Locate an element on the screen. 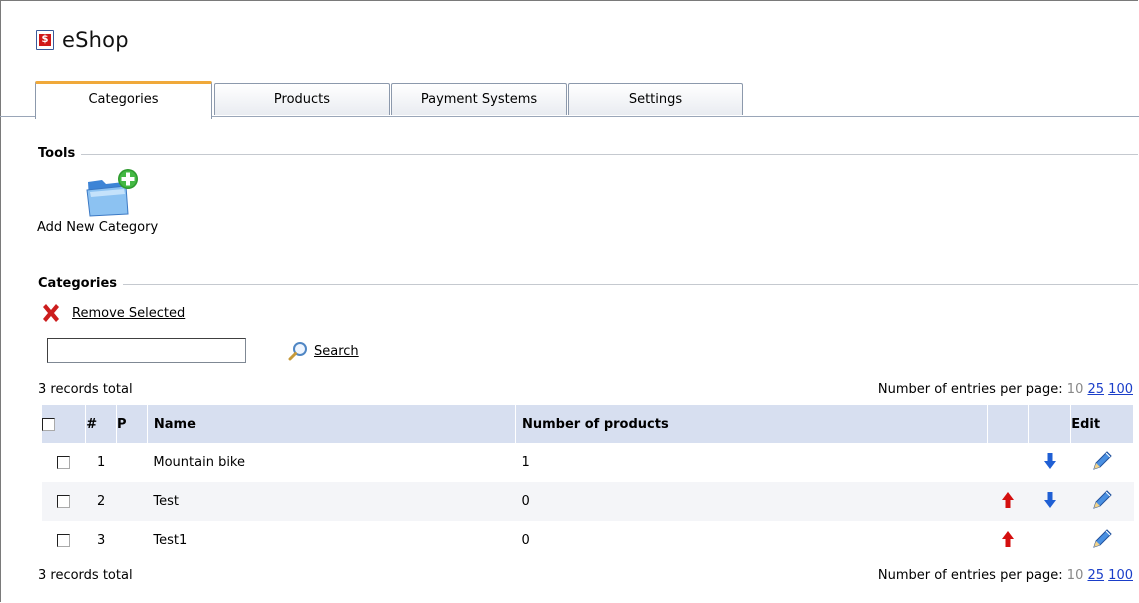 Image resolution: width=1139 pixels, height=603 pixels. select-all-header is located at coordinates (64, 424).